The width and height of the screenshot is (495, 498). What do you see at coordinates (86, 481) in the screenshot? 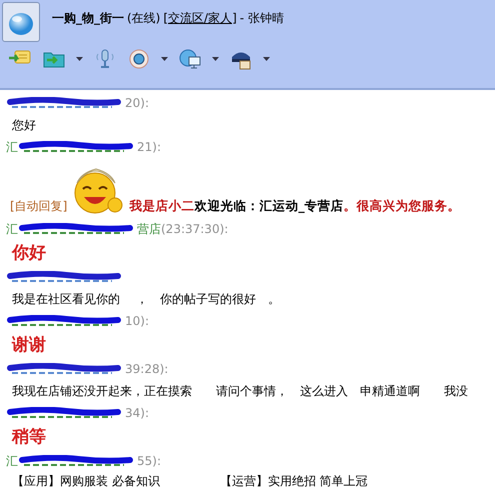
I see `article-link: 【应用】网购服装 必备知识` at bounding box center [86, 481].